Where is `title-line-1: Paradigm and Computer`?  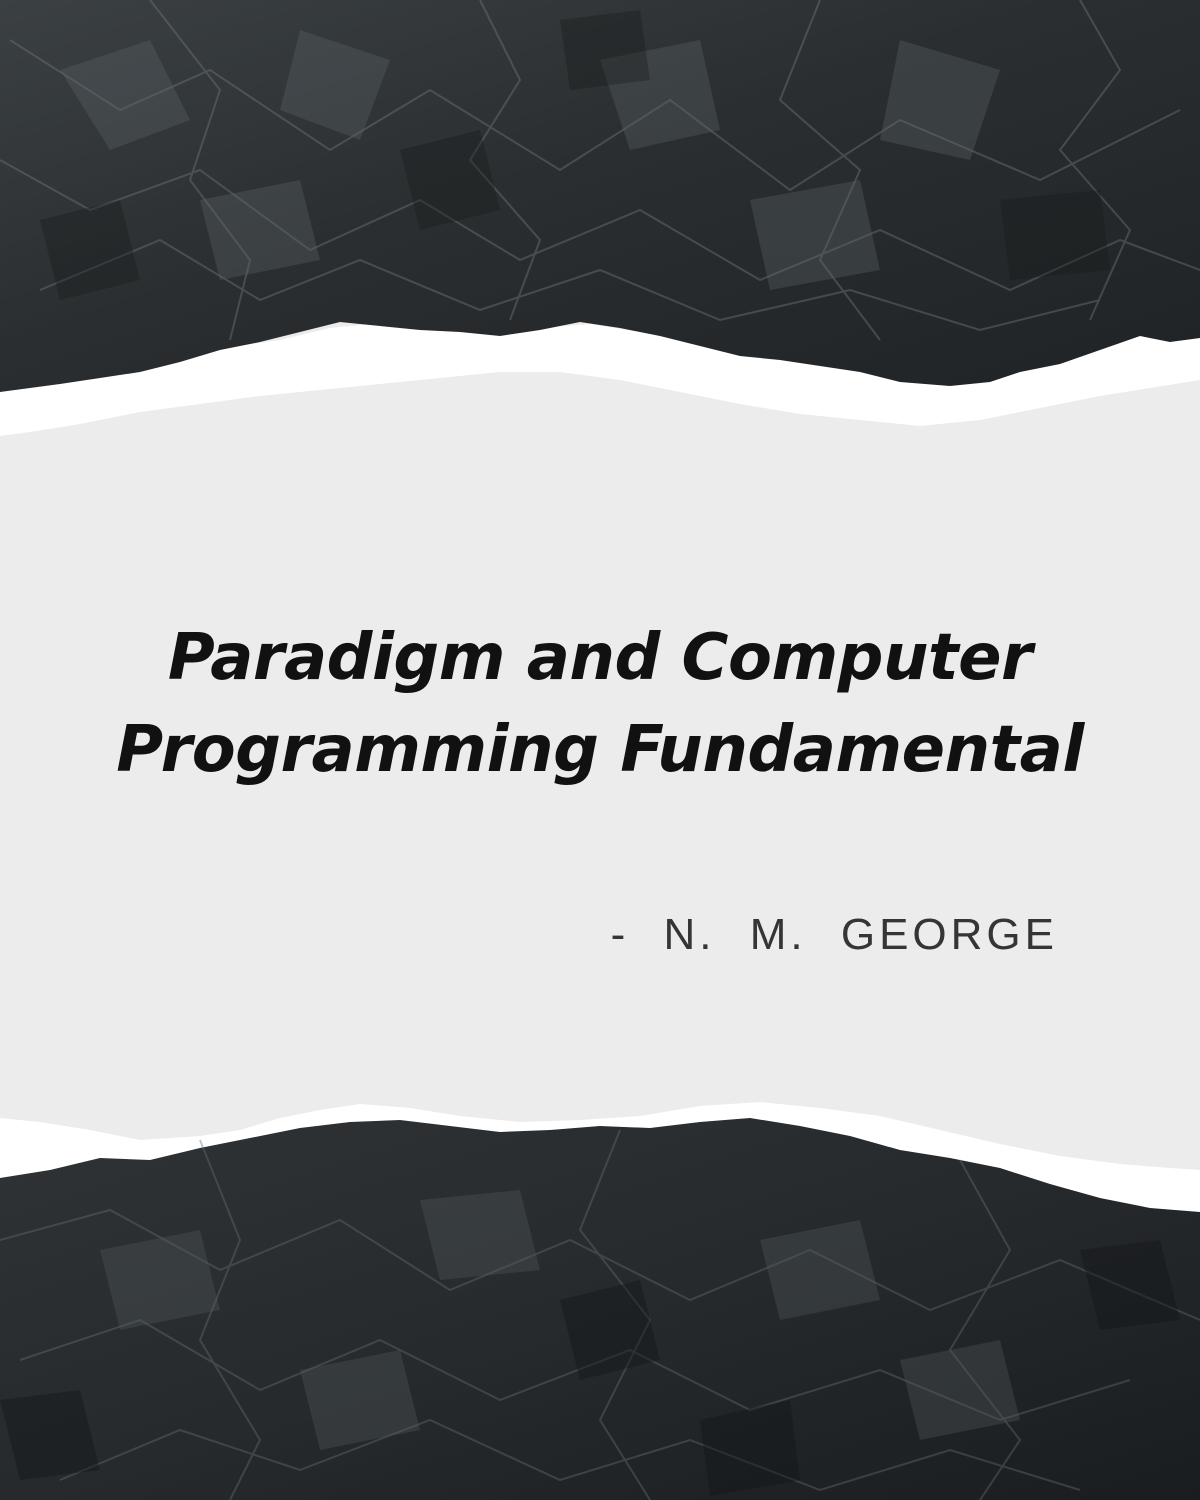
title-line-1: Paradigm and Computer is located at coordinates (600, 658).